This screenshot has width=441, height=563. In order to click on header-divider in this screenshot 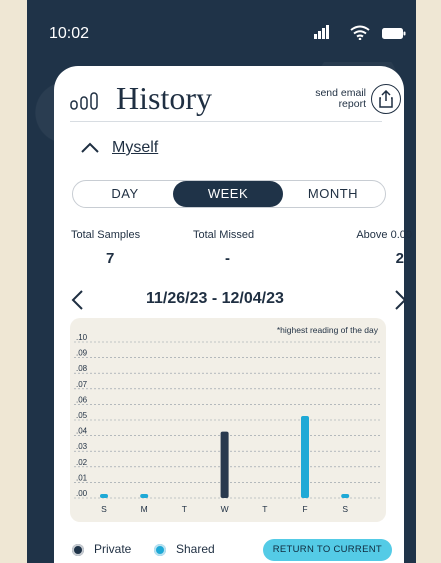, I will do `click(226, 121)`.